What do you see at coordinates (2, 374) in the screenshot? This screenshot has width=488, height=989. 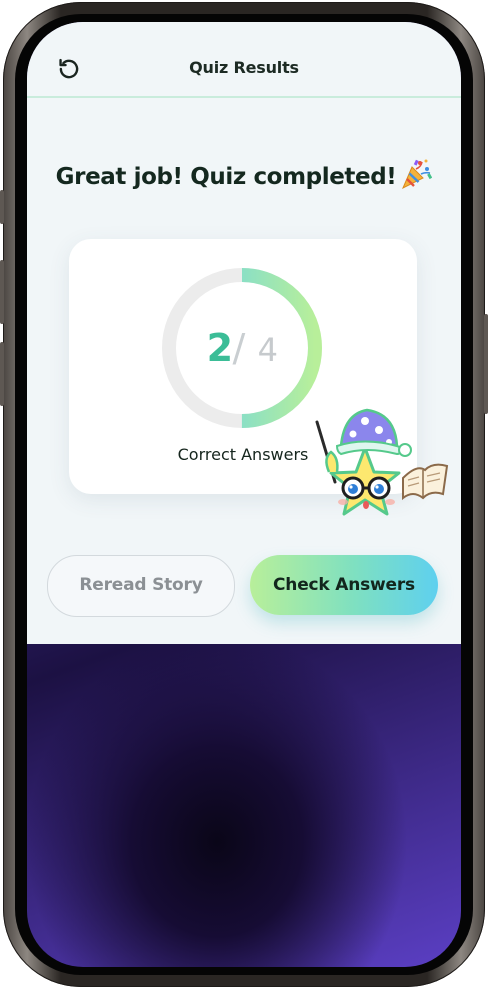 I see `volume-down-button` at bounding box center [2, 374].